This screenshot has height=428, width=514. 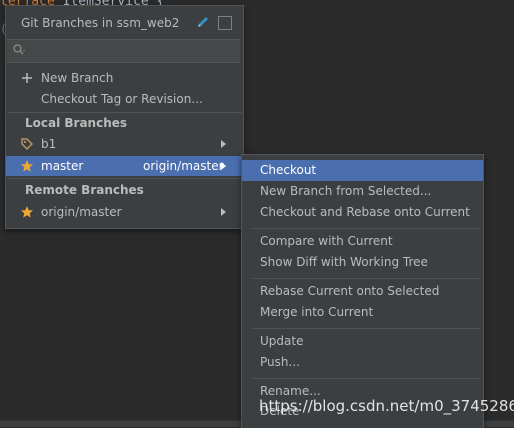 I want to click on branch-search-field, so click(x=123, y=51).